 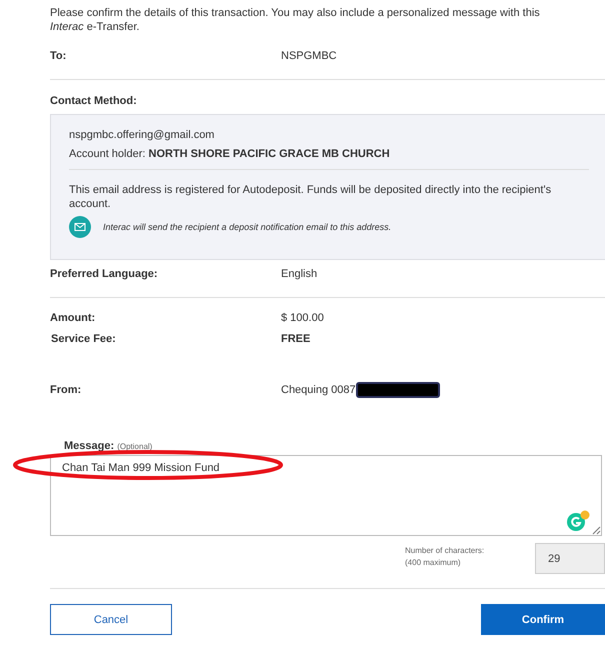 I want to click on optional-hint: (Optional), so click(x=134, y=446).